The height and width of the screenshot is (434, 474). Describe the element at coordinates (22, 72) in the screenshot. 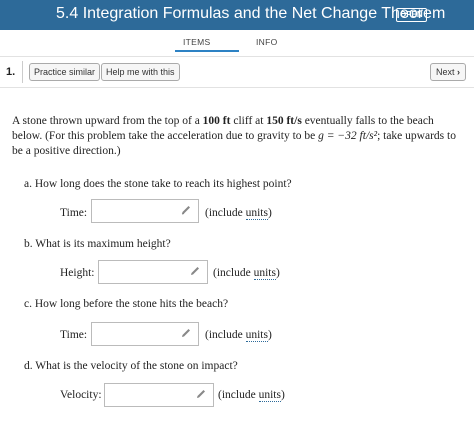

I see `divider` at that location.